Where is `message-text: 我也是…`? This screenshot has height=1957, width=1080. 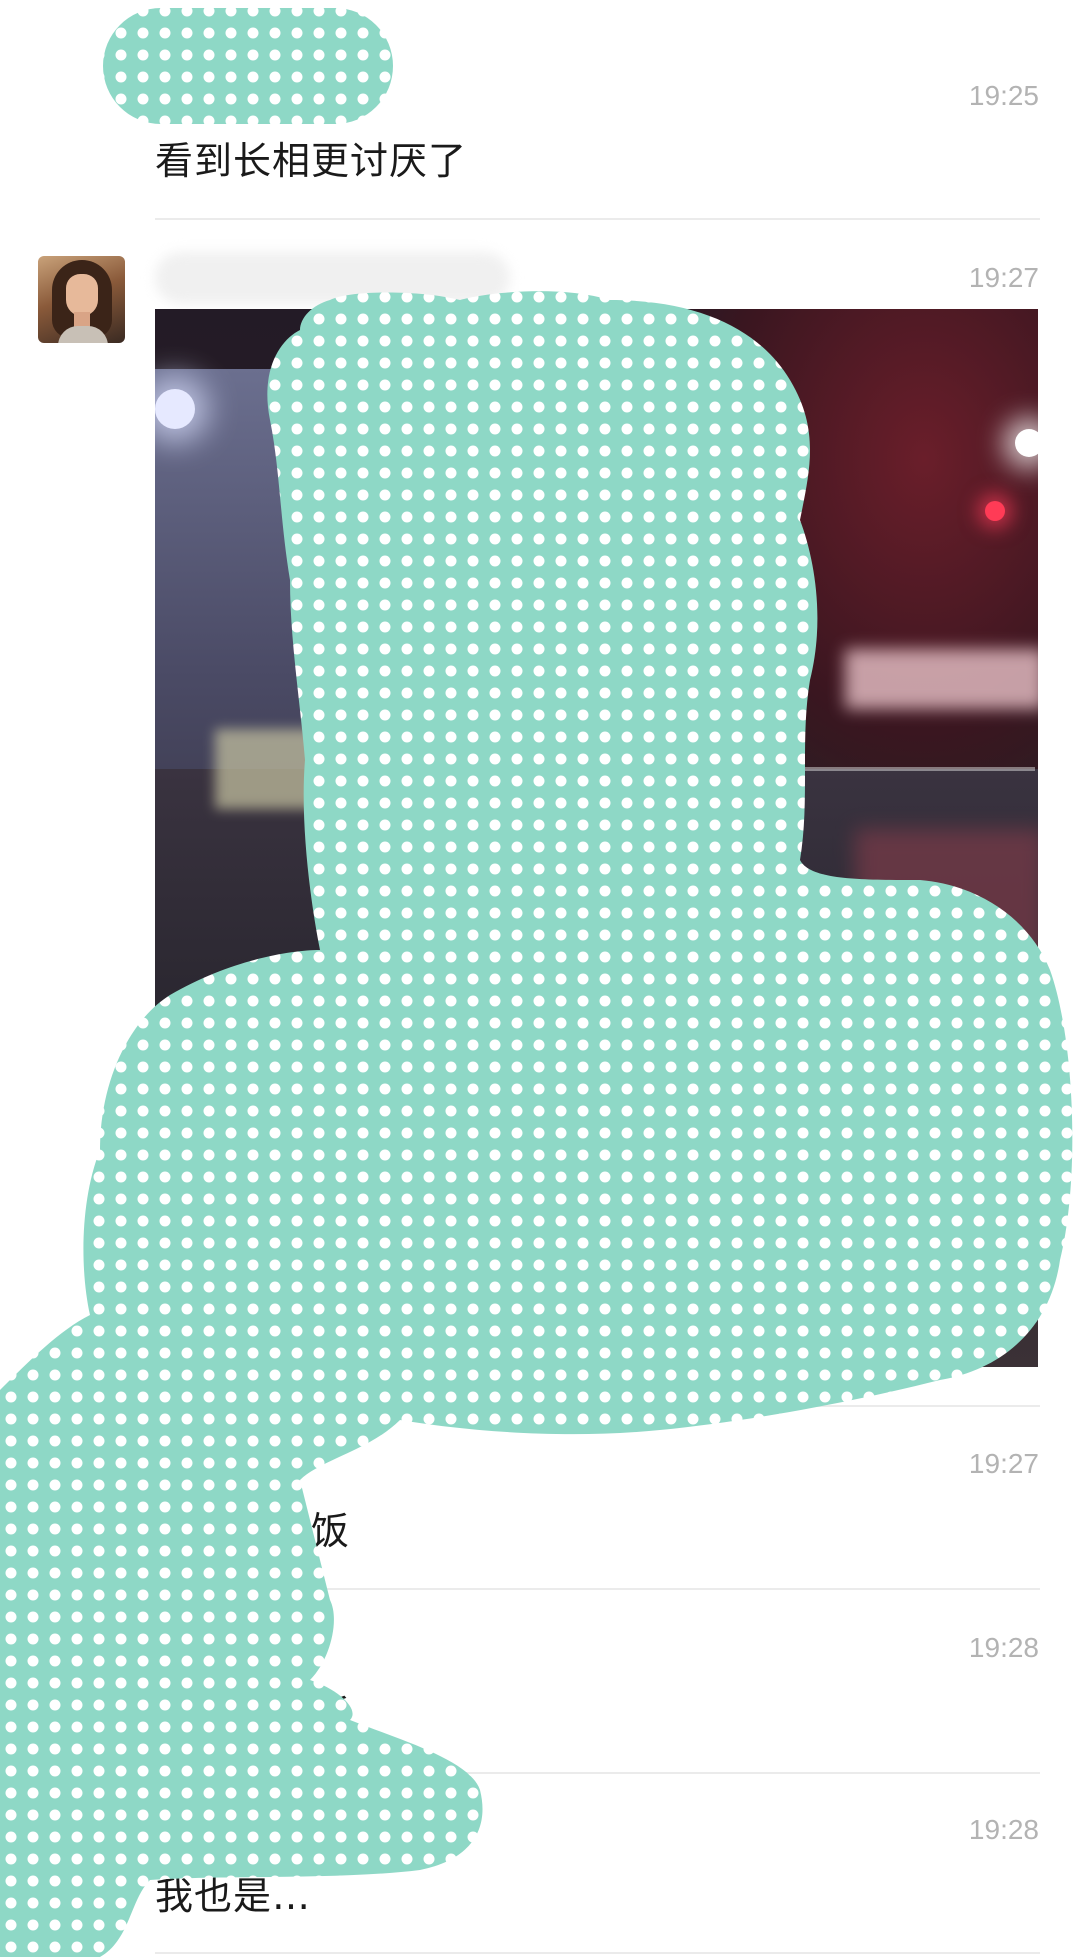 message-text: 我也是… is located at coordinates (233, 1896).